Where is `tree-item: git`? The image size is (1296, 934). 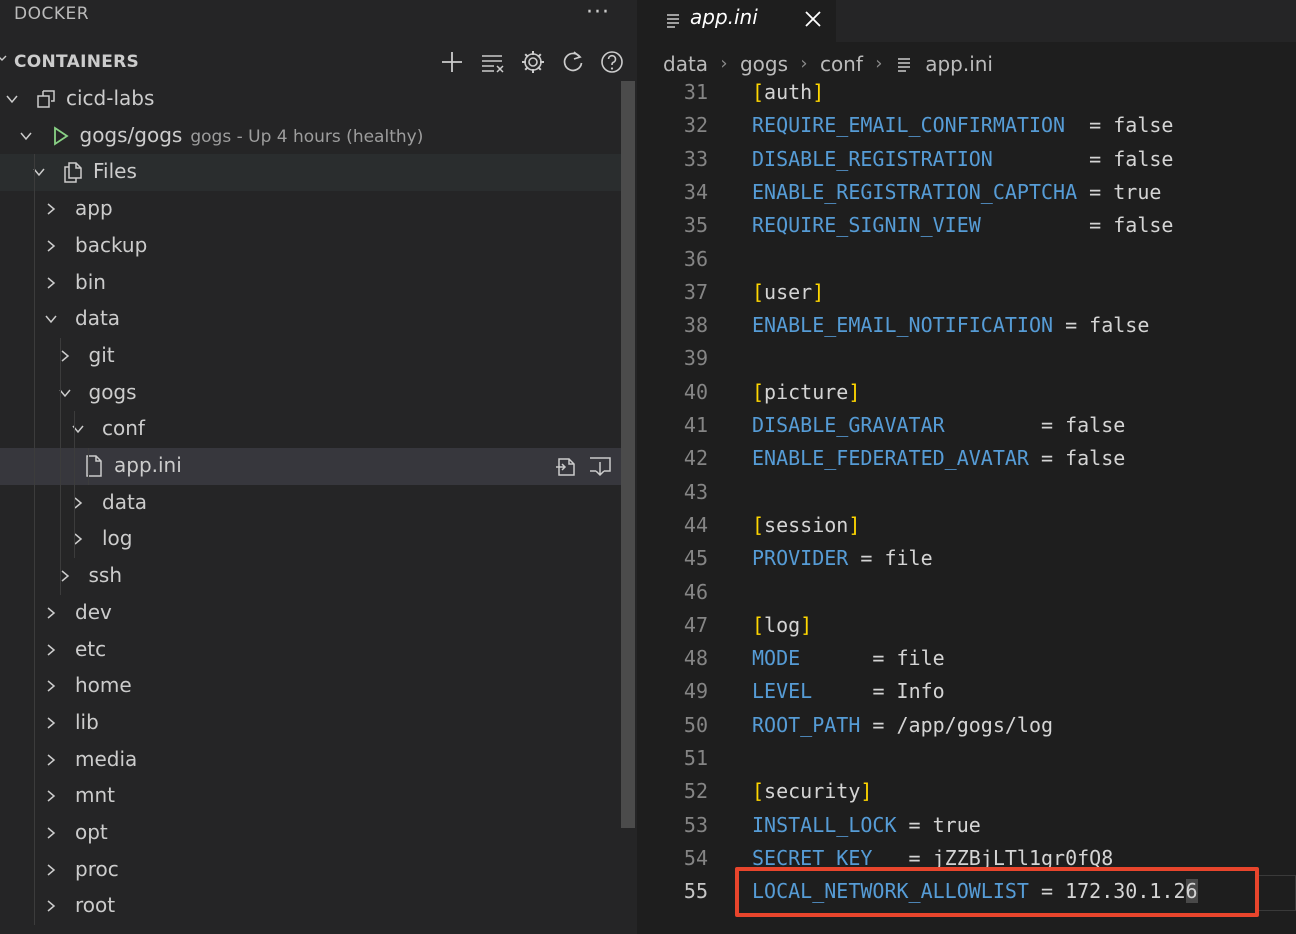
tree-item: git is located at coordinates (310, 356).